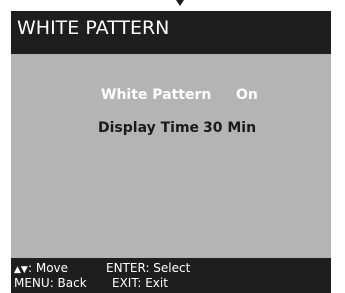 The width and height of the screenshot is (345, 293). I want to click on menu-item-white-pattern: White Pattern On, so click(201, 96).